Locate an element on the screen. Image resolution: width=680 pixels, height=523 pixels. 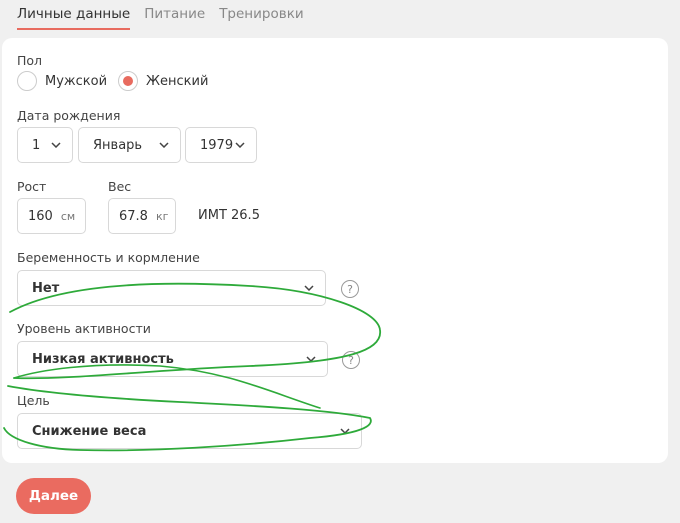
next-button: Далее is located at coordinates (53, 496).